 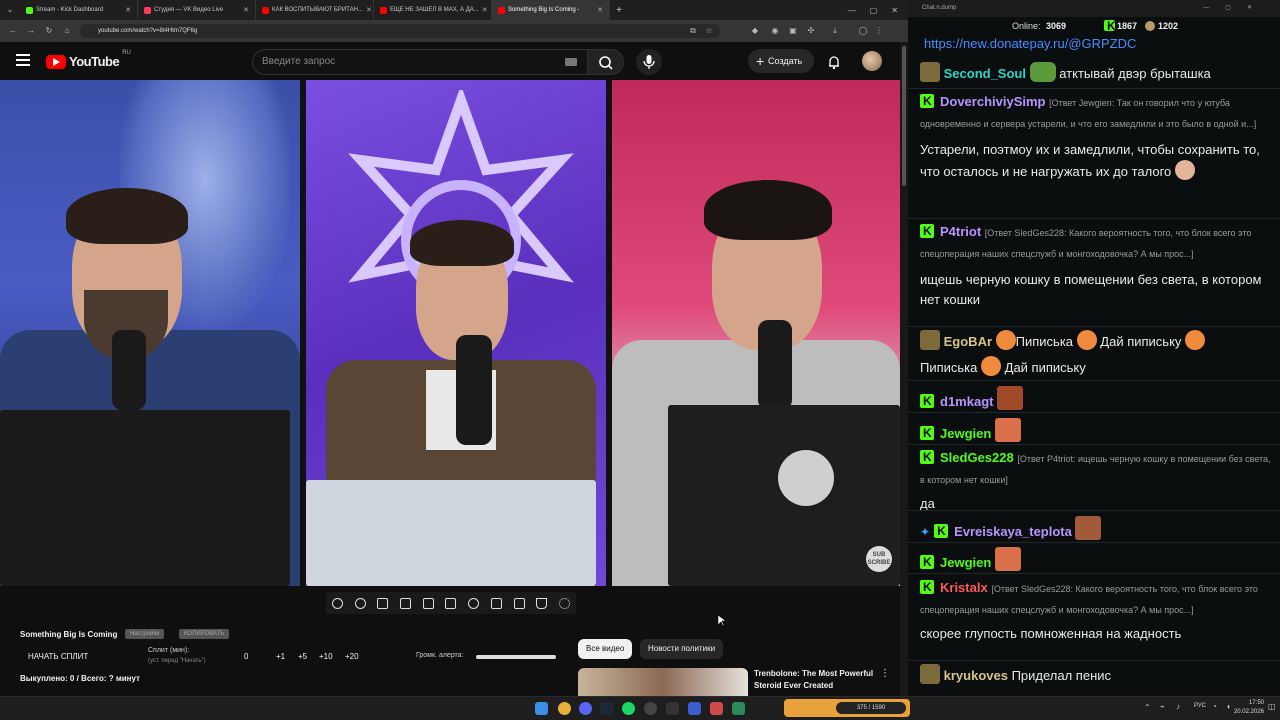 I want to click on obs-icon, so click(x=650, y=708).